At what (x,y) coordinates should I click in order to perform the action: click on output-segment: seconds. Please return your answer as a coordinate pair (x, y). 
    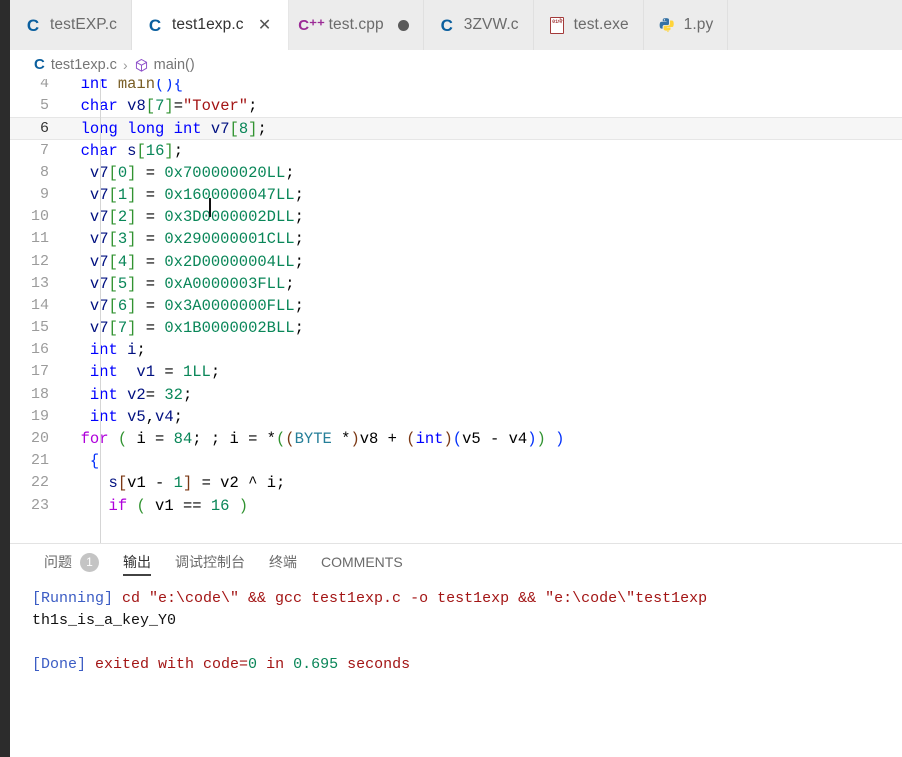
    Looking at the image, I should click on (374, 664).